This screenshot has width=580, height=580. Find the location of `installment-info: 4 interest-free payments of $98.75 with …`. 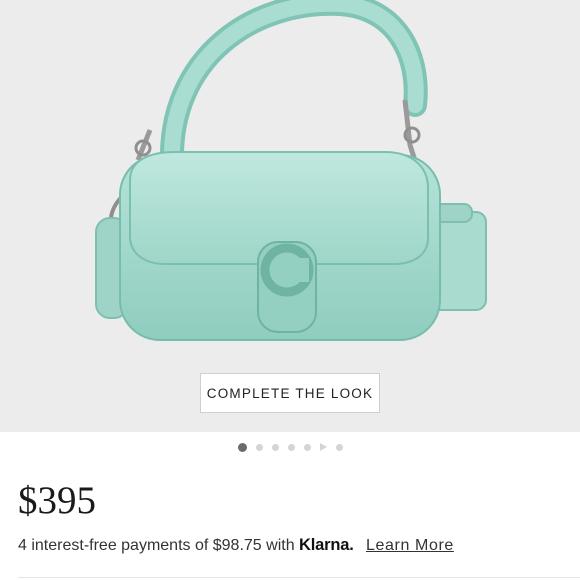

installment-info: 4 interest-free payments of $98.75 with … is located at coordinates (236, 545).